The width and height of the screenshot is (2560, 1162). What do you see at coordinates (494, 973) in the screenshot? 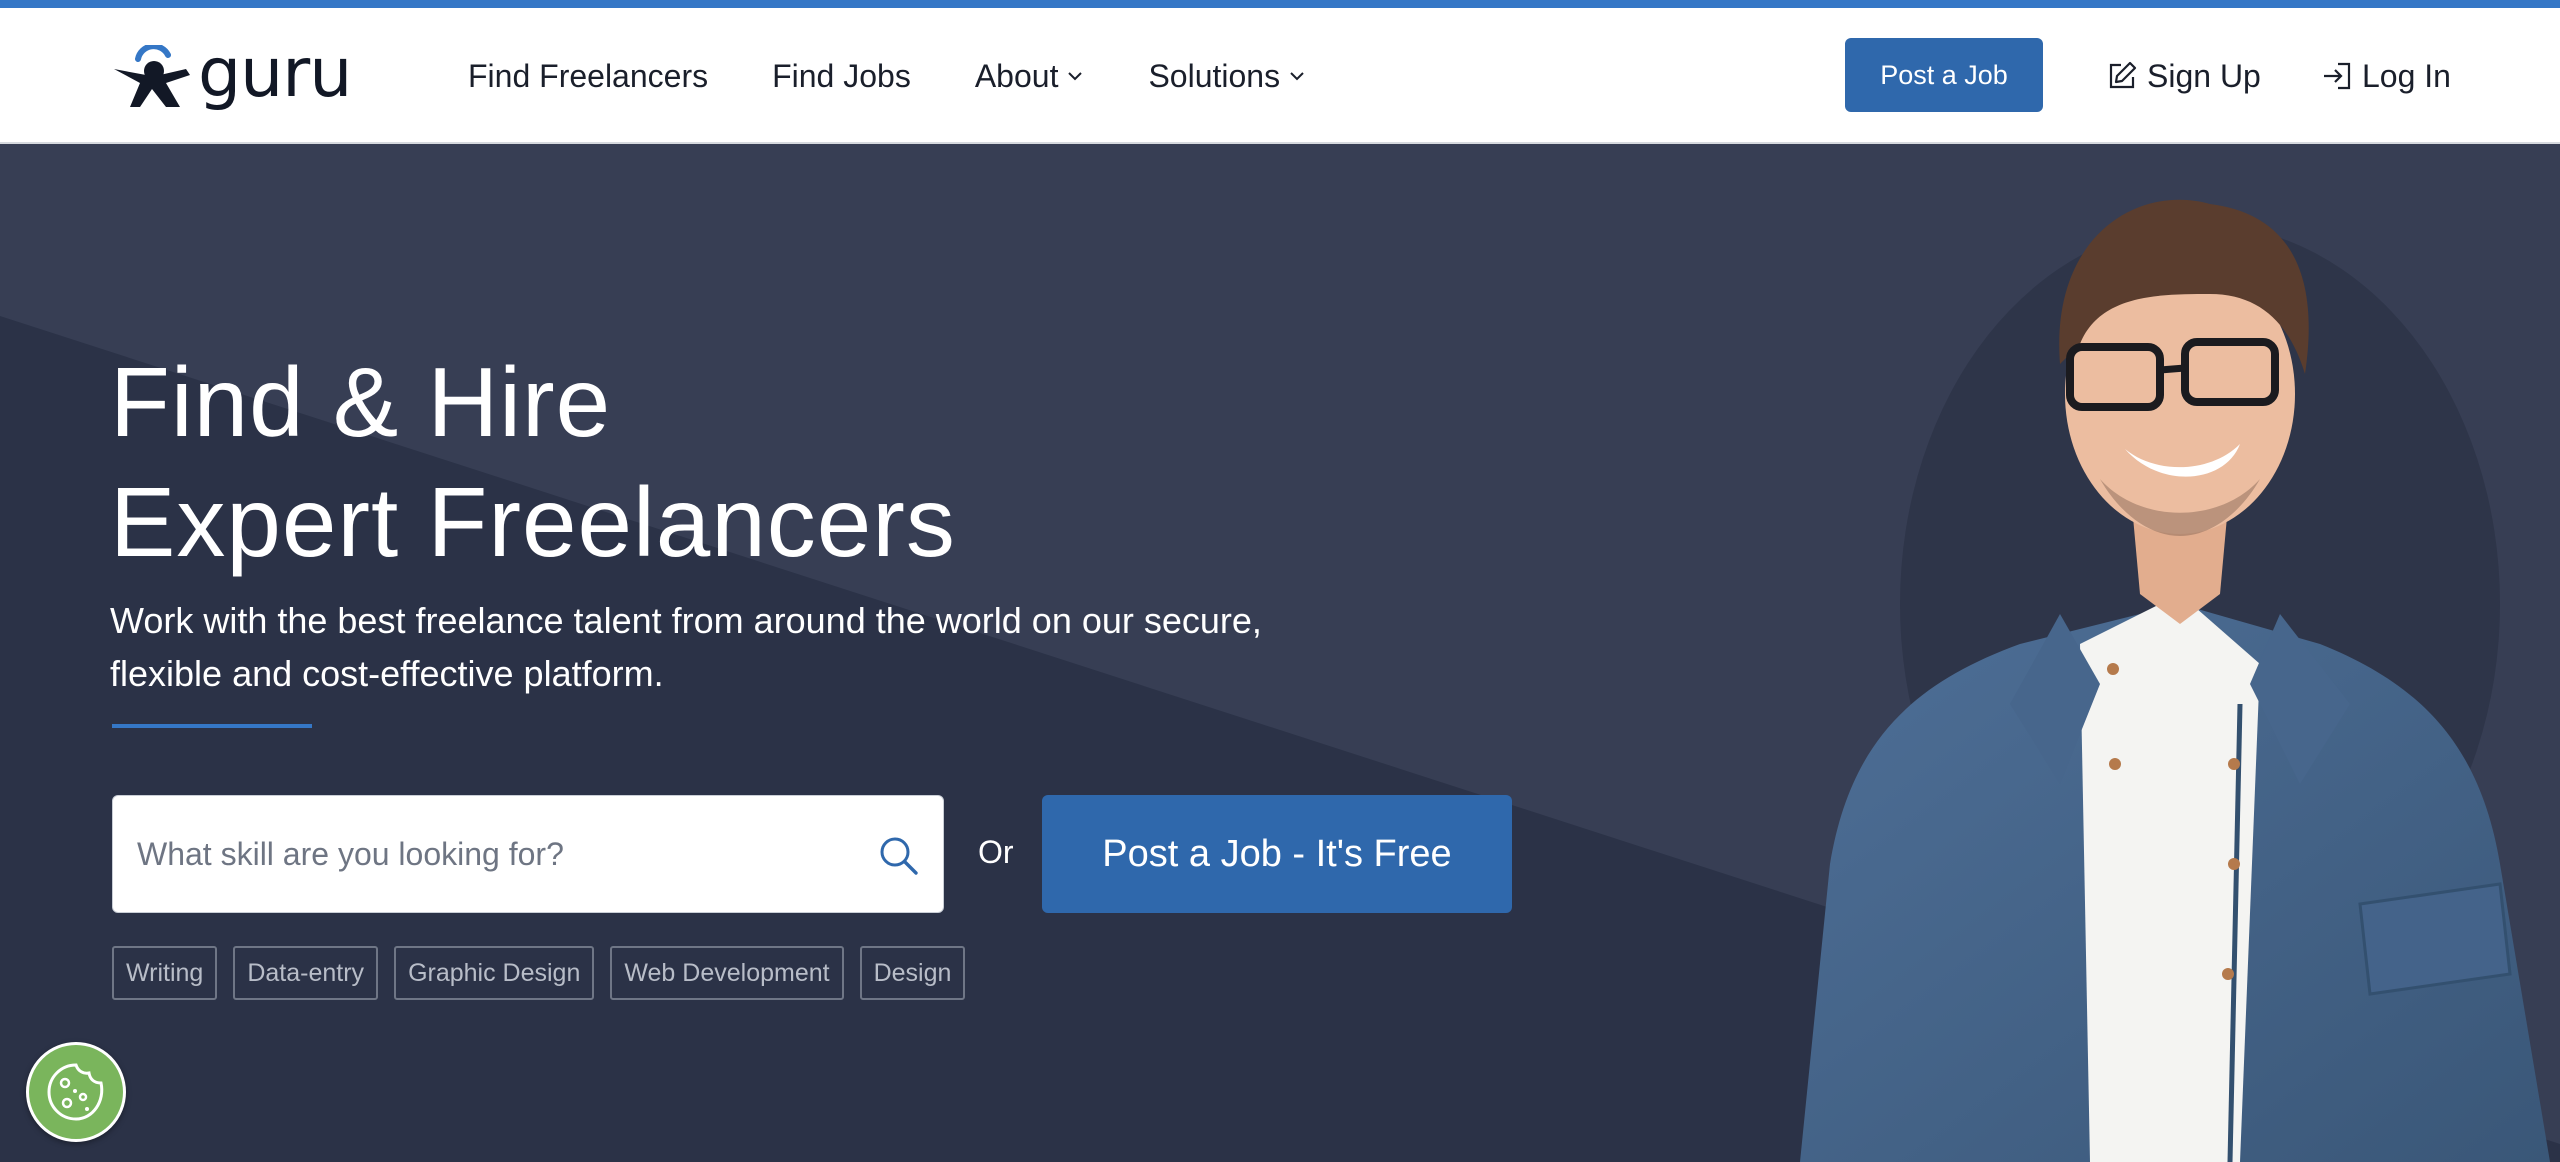
I see `tag-graphic-design: Graphic Design` at bounding box center [494, 973].